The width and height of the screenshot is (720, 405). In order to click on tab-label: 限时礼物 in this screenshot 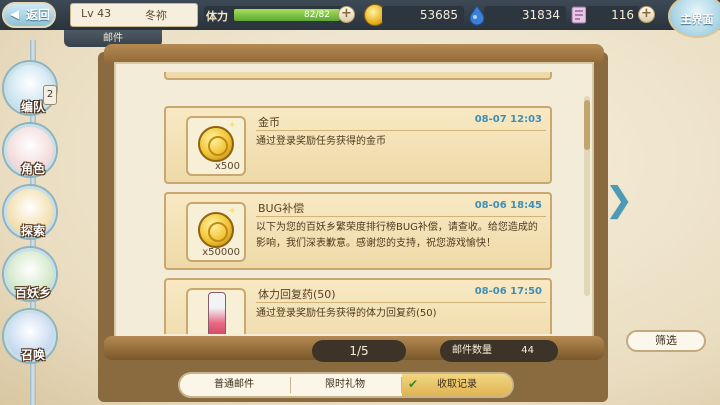, I will do `click(345, 384)`.